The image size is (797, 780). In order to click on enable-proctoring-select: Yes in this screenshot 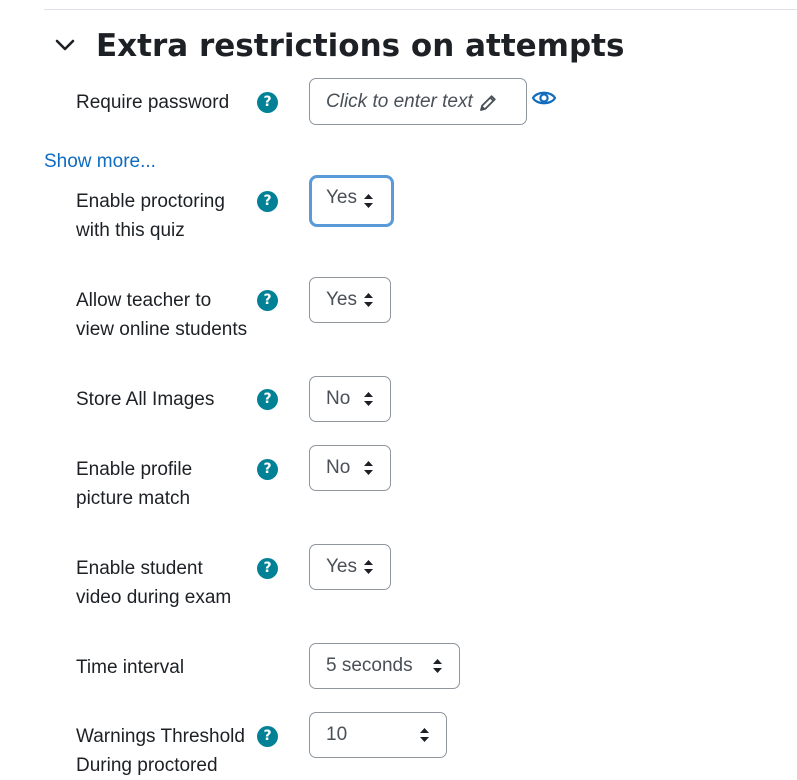, I will do `click(351, 201)`.